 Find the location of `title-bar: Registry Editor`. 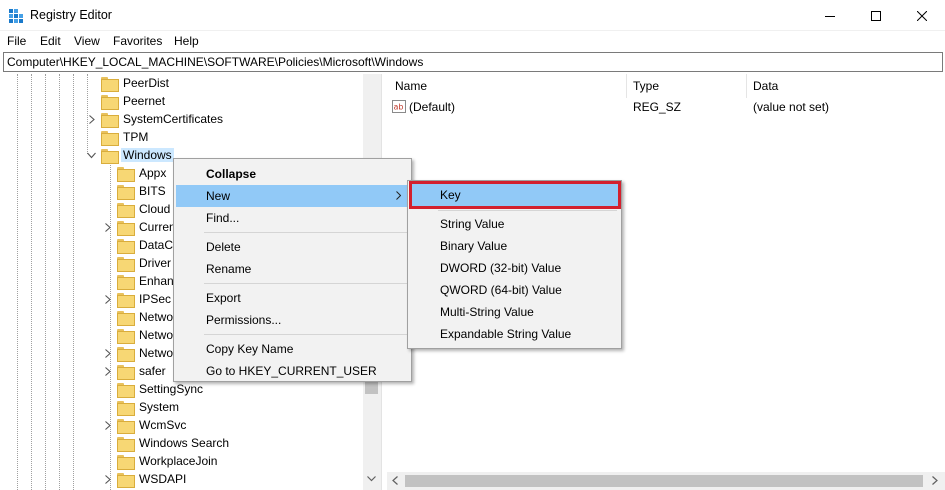

title-bar: Registry Editor is located at coordinates (472, 15).